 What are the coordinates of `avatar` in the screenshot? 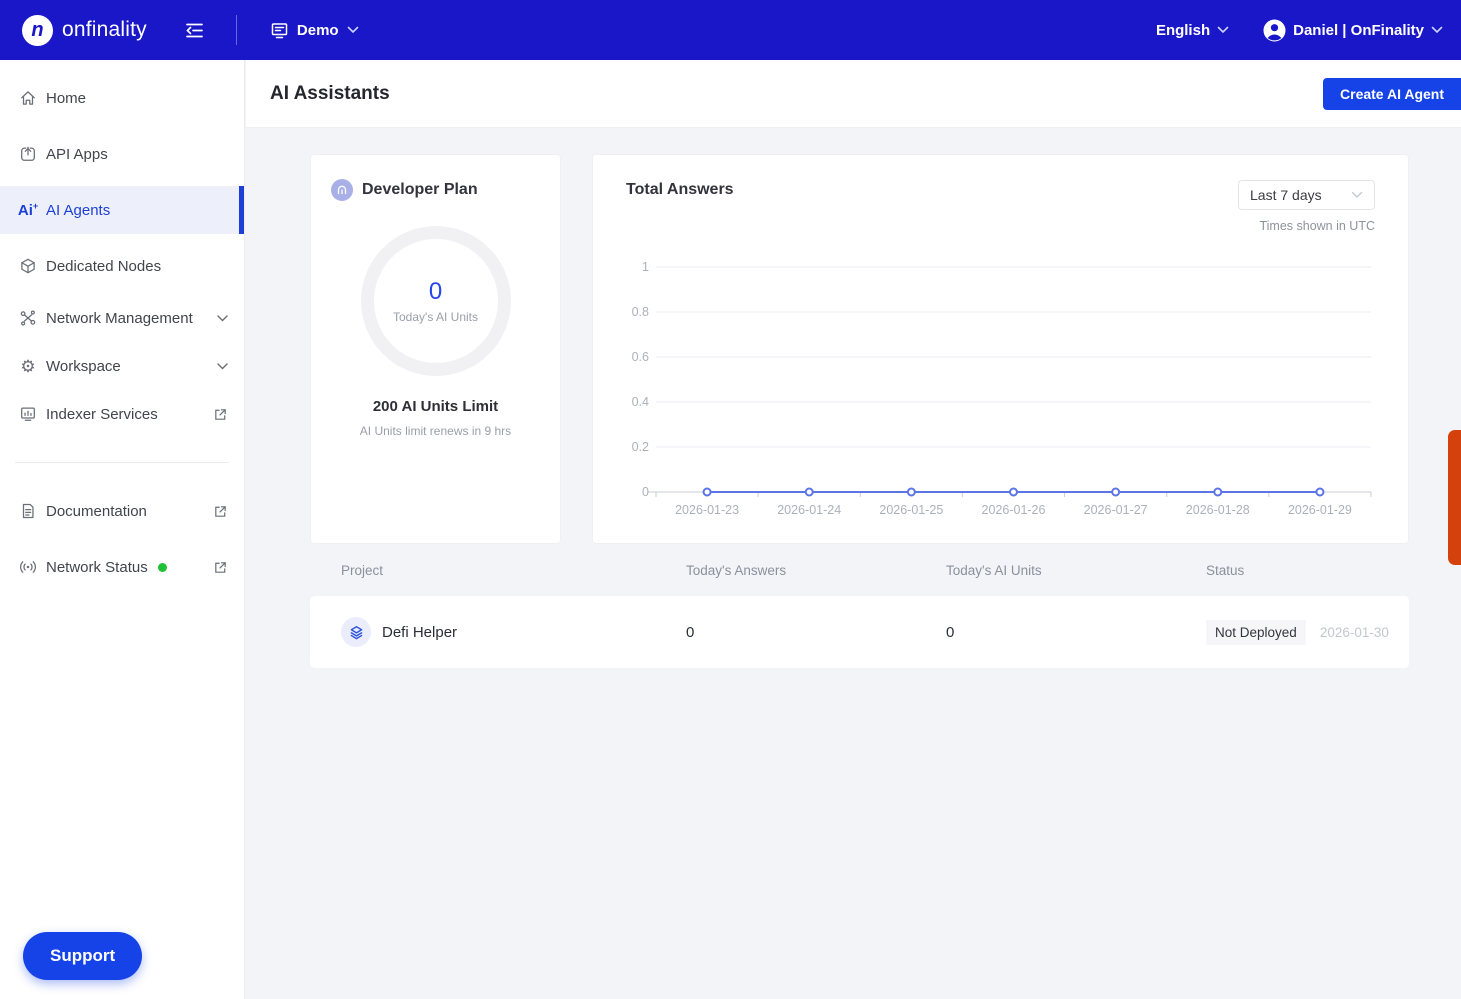 It's located at (1274, 30).